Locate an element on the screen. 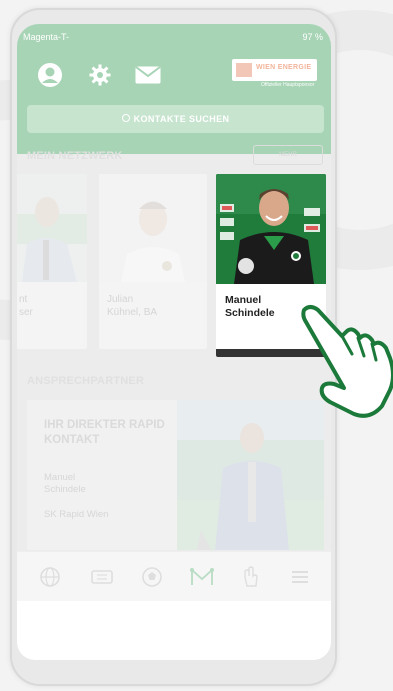  contact-name-line: Kühnel, BA is located at coordinates (132, 312).